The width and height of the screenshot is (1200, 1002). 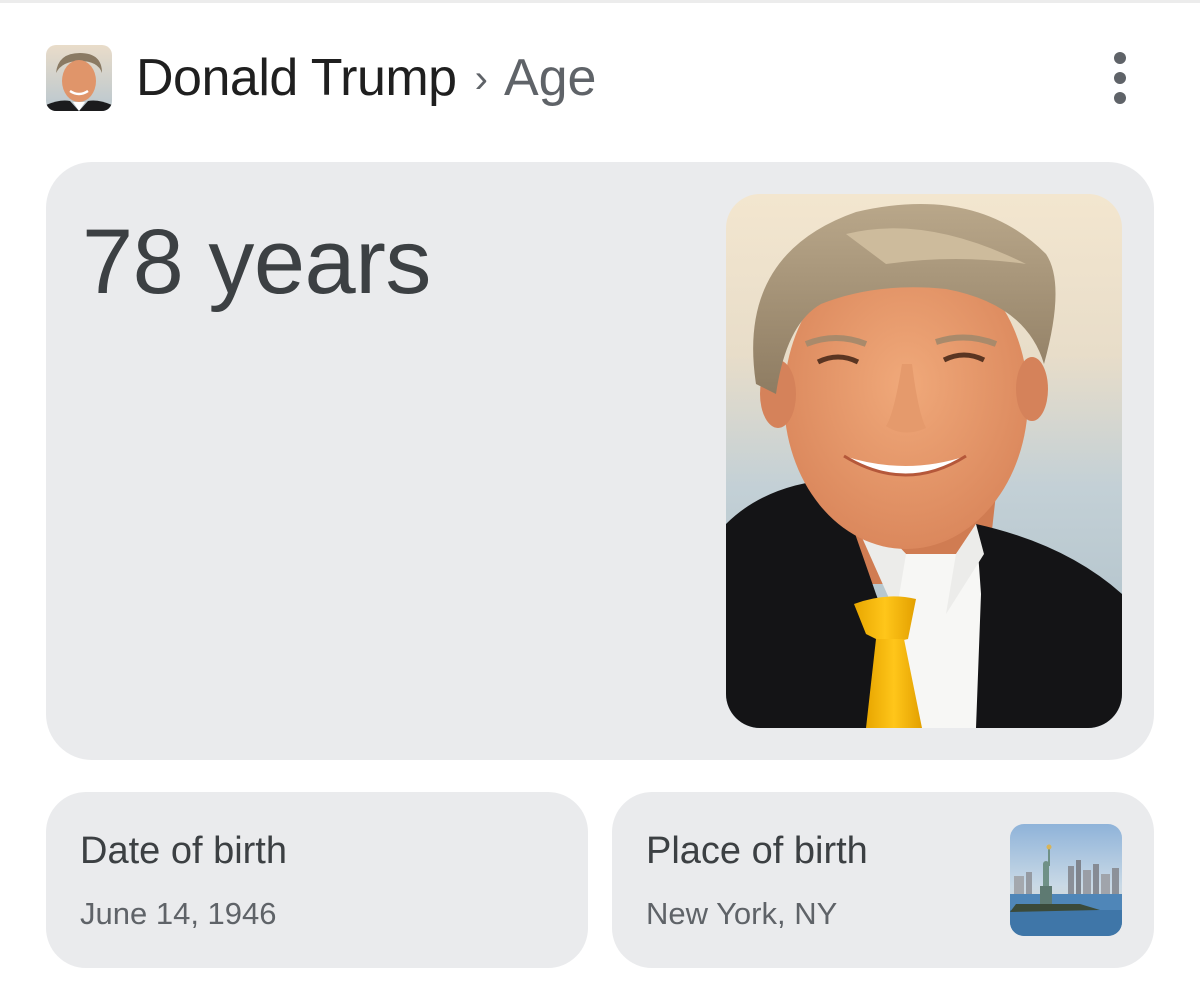 I want to click on more-vert-icon, so click(x=1120, y=58).